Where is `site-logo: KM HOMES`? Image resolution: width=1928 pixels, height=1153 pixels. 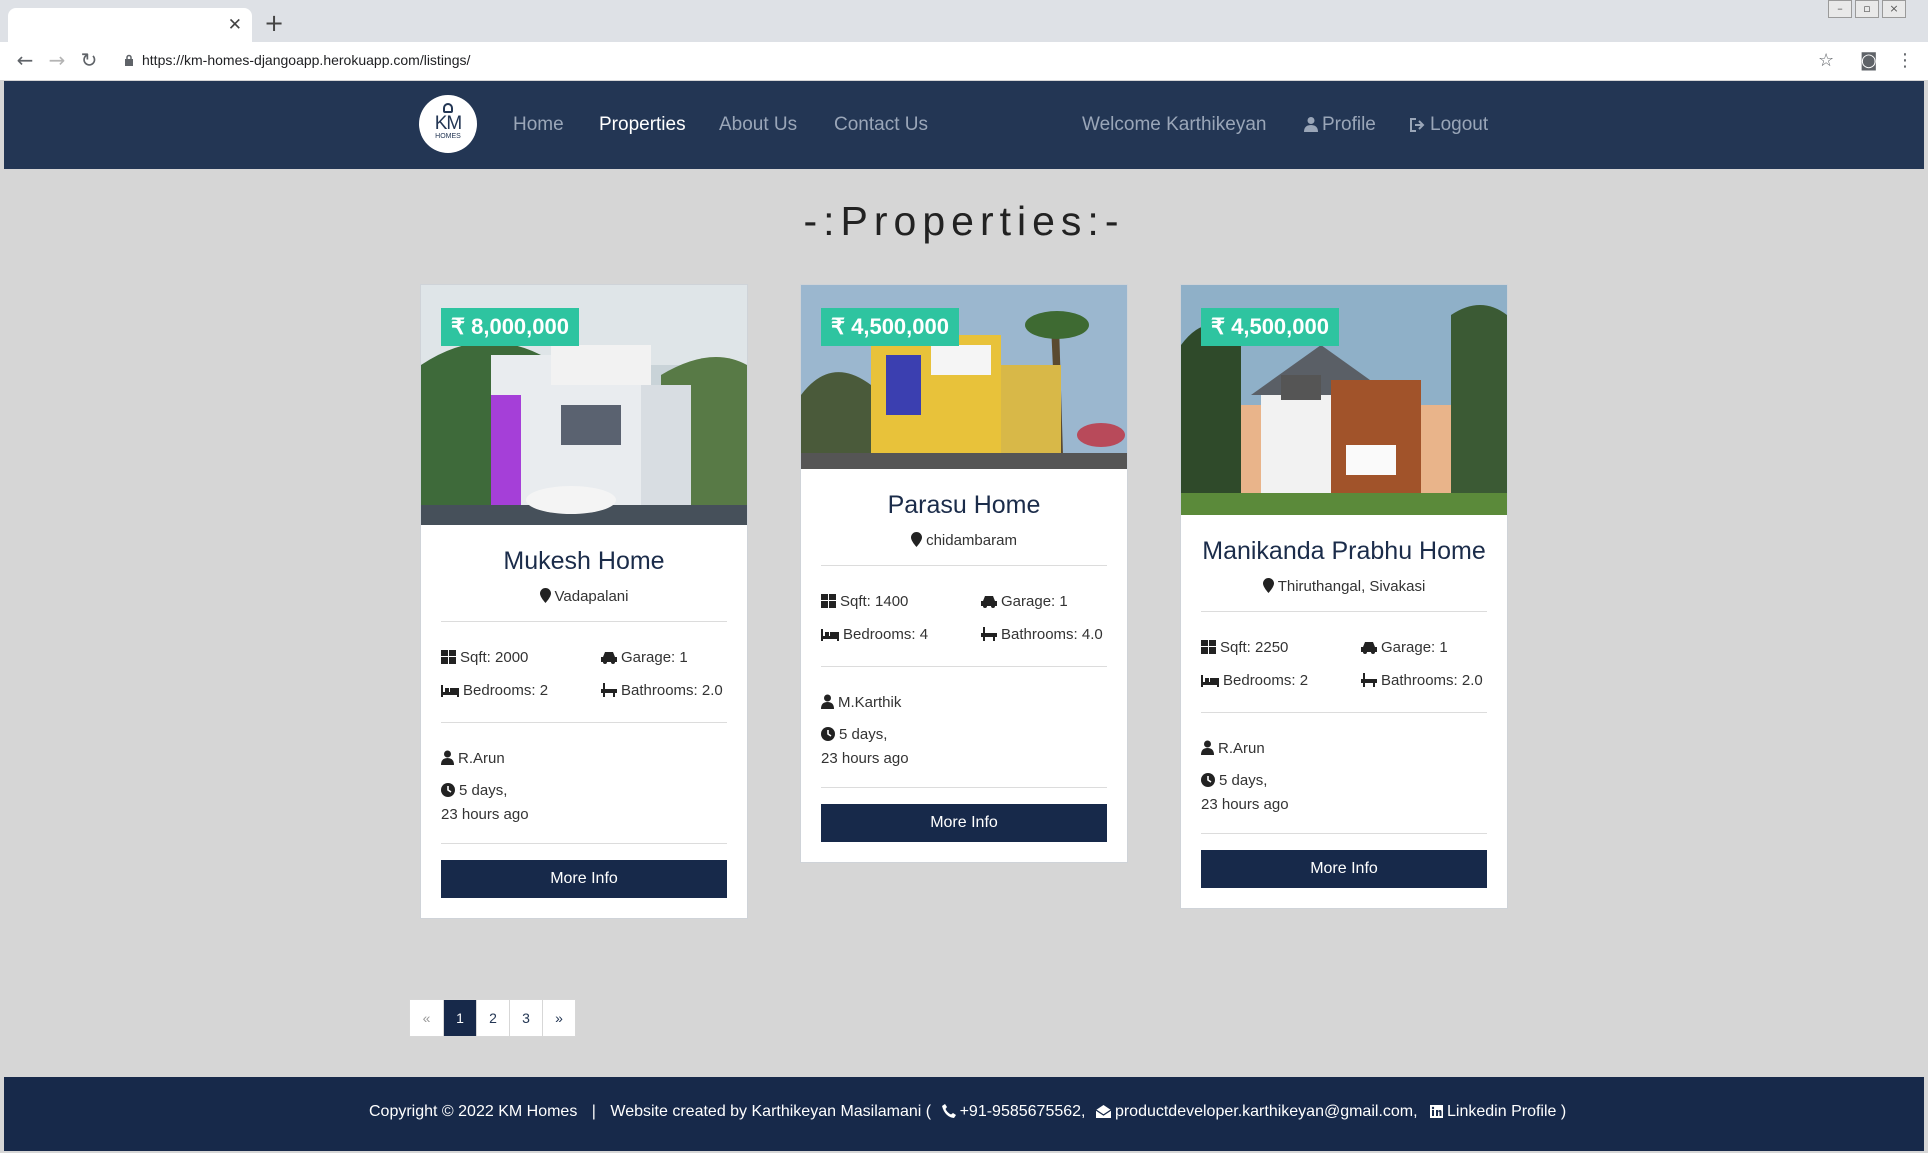 site-logo: KM HOMES is located at coordinates (448, 124).